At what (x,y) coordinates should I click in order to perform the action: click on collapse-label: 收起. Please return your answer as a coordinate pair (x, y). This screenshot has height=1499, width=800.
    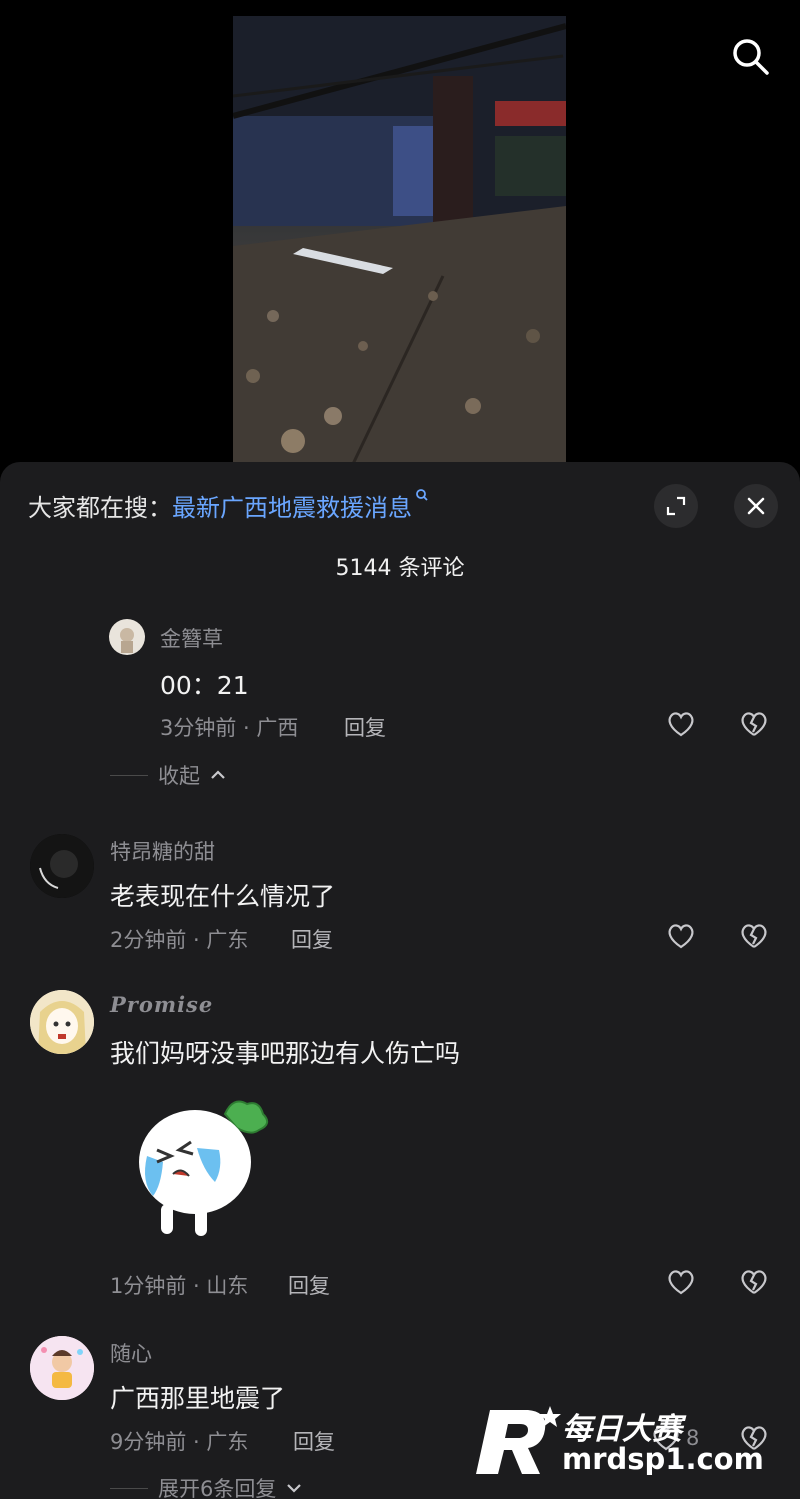
    Looking at the image, I should click on (179, 776).